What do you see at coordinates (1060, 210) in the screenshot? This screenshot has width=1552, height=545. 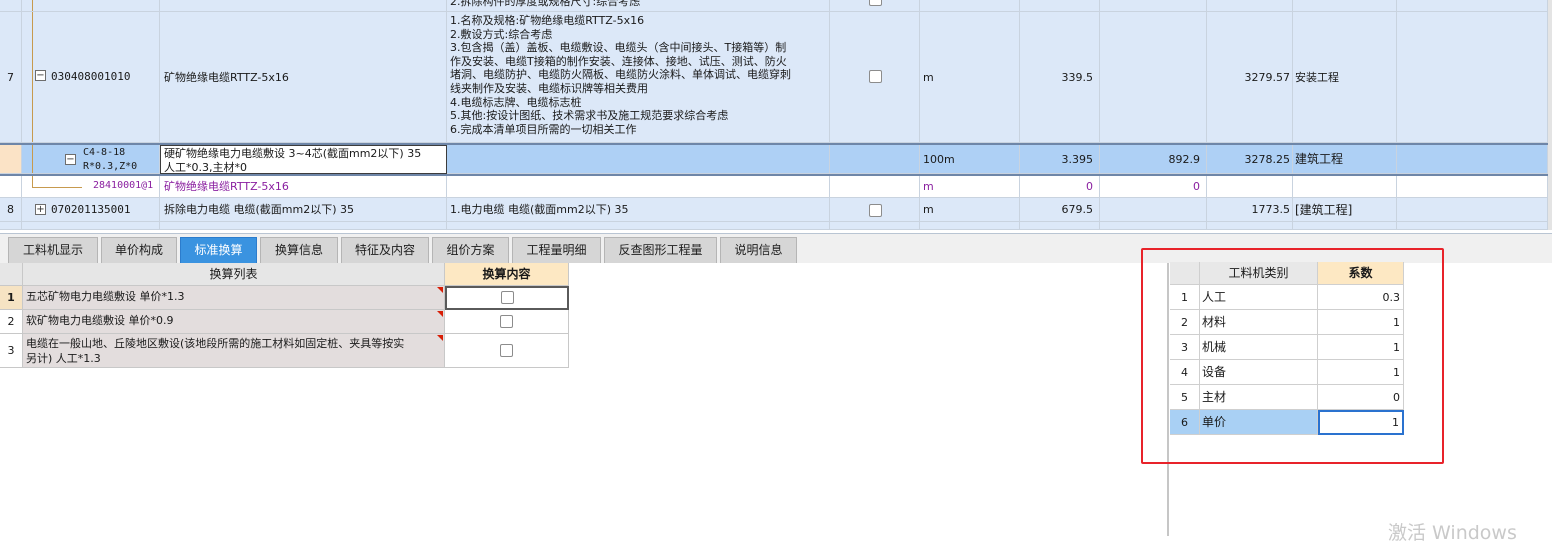 I see `quantity: 679.5` at bounding box center [1060, 210].